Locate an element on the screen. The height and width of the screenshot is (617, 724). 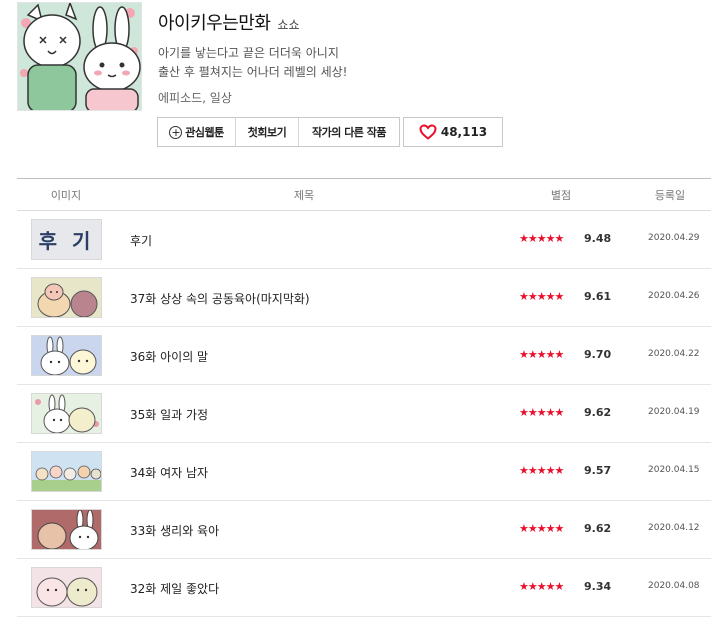
header-image: 이미지 is located at coordinates (66, 195).